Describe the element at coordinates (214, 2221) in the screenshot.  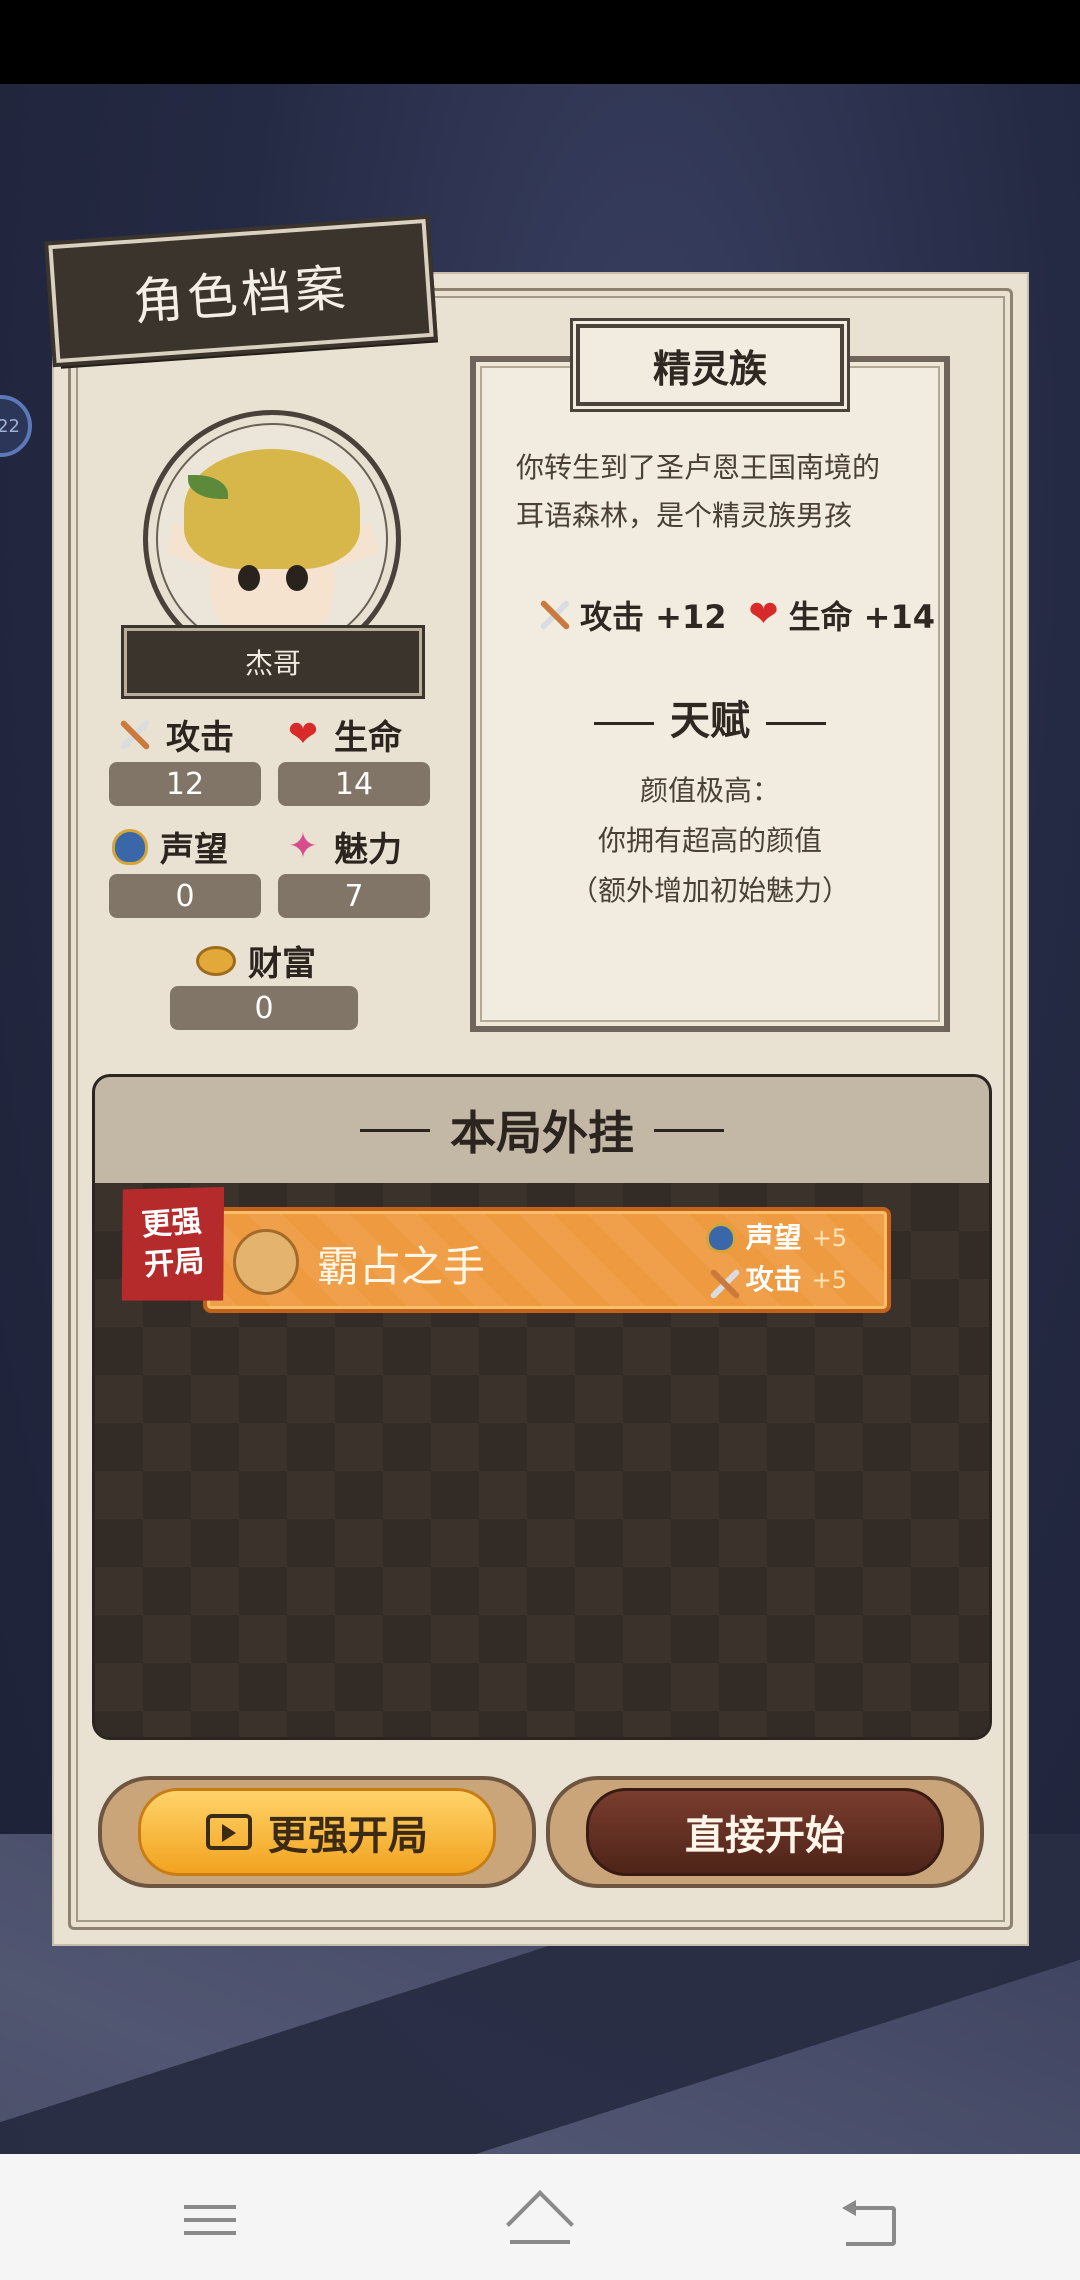
I see `menu-icon` at that location.